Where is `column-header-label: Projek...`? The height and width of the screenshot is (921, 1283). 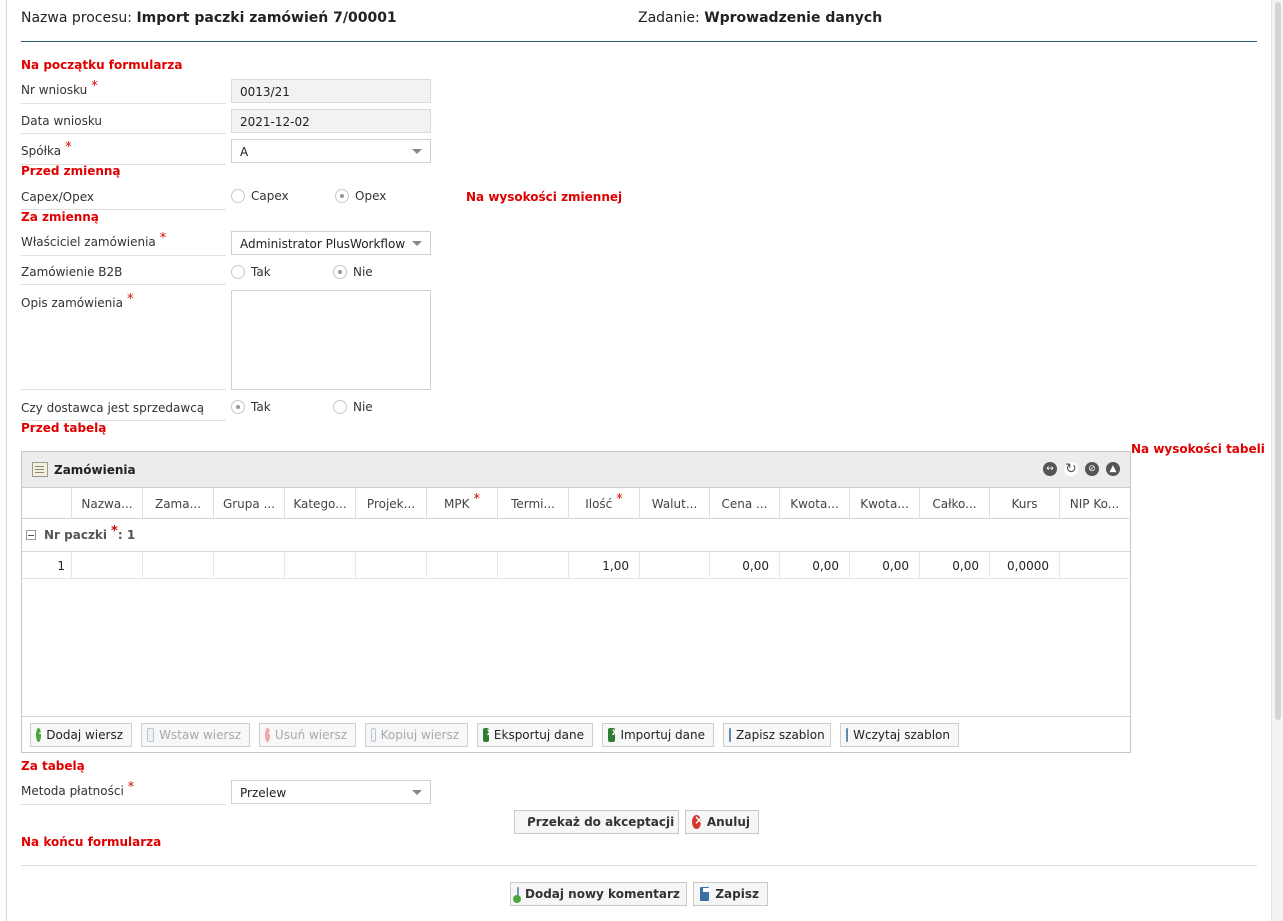 column-header-label: Projek... is located at coordinates (391, 503).